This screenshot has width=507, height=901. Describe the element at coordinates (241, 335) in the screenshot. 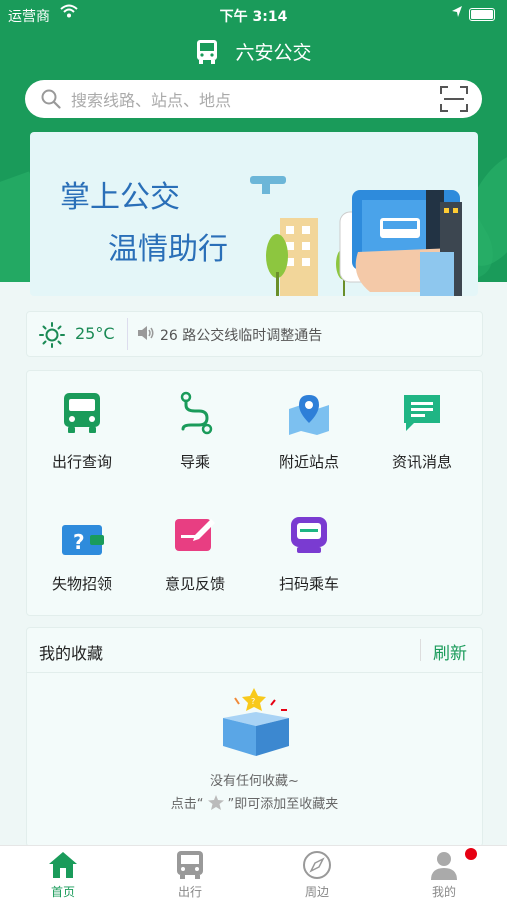

I see `notice-text: 26 路公交线临时调整通告` at that location.